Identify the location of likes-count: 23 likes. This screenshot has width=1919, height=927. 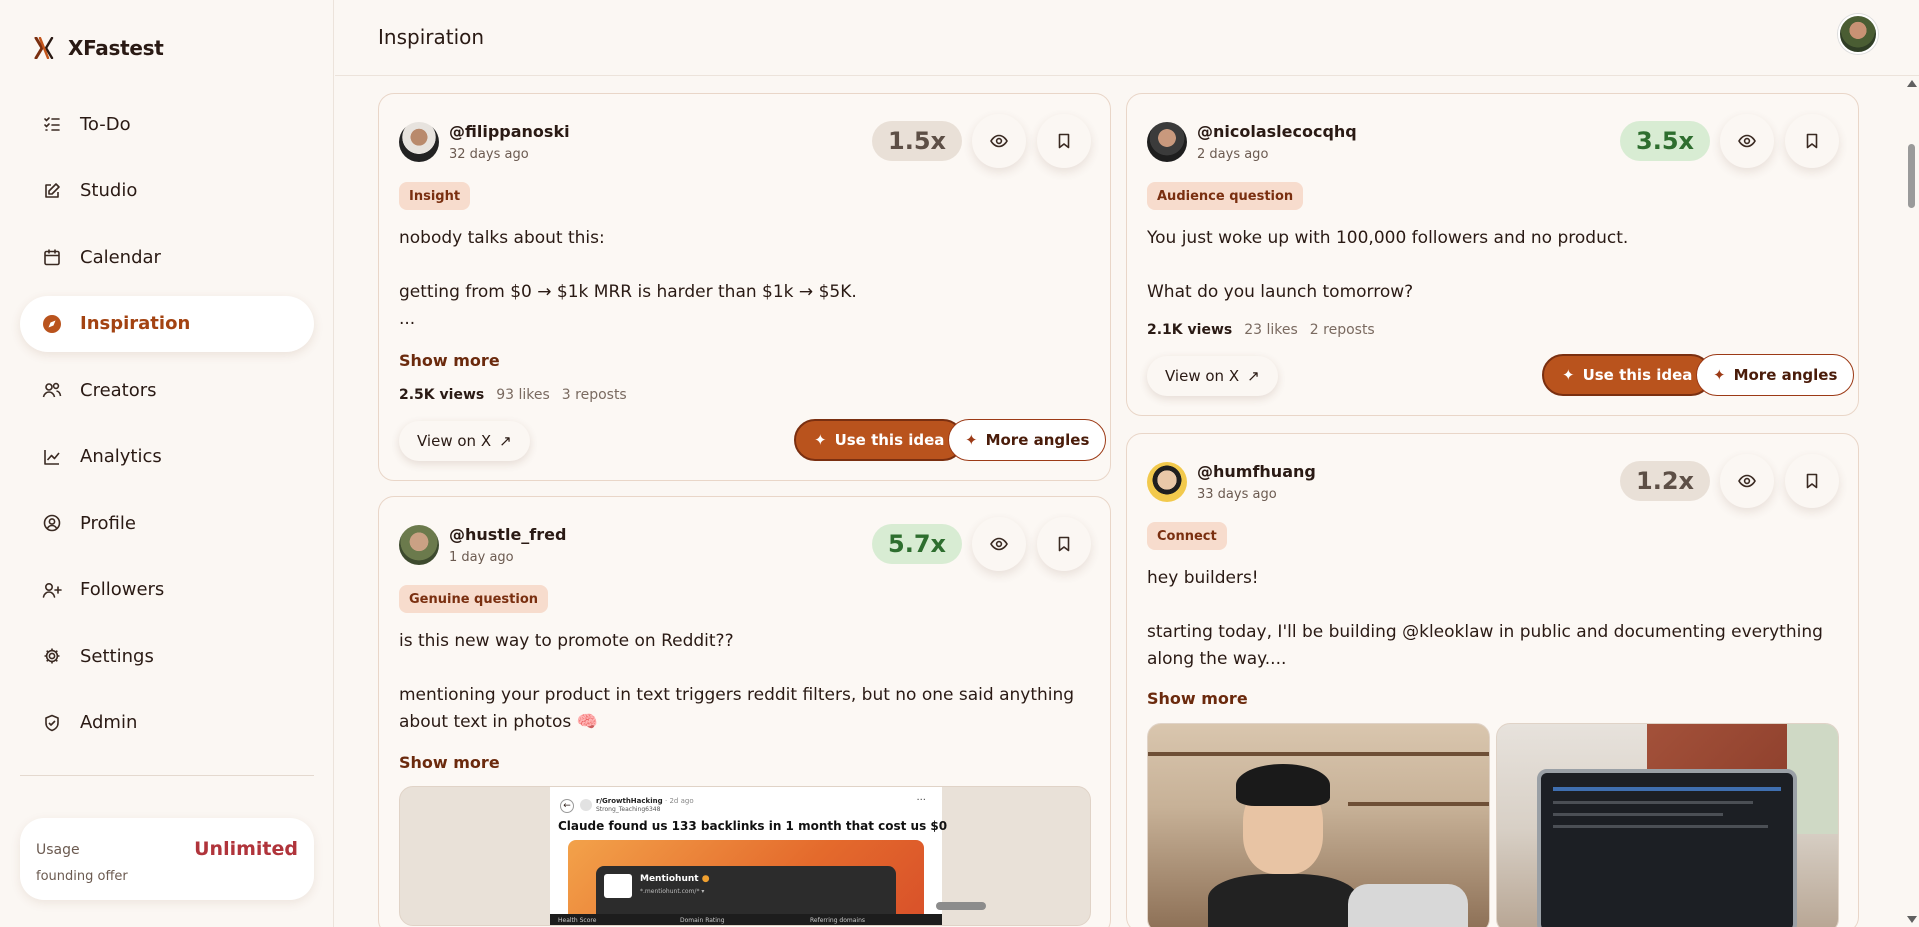
(1271, 330).